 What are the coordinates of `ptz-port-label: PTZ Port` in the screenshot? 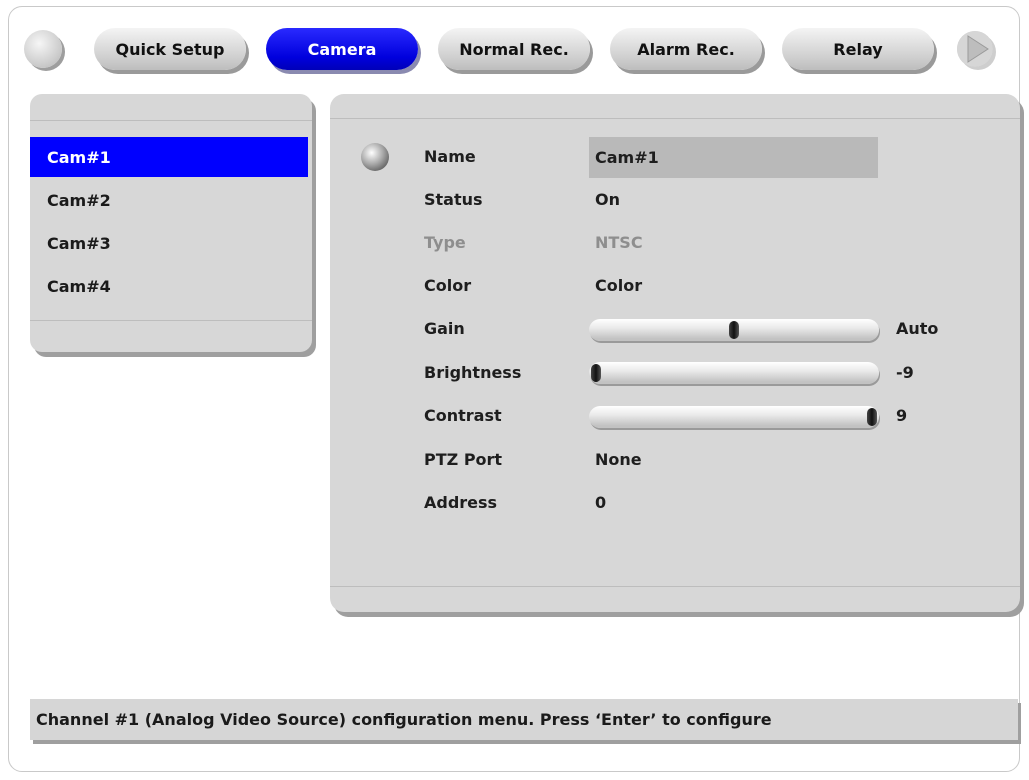 It's located at (463, 459).